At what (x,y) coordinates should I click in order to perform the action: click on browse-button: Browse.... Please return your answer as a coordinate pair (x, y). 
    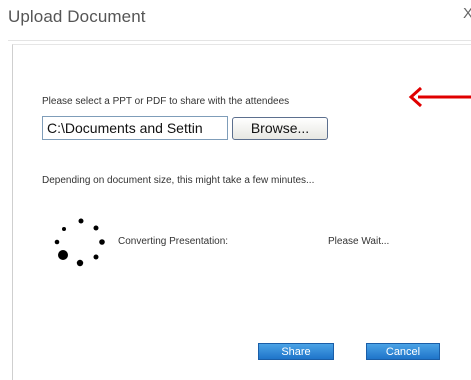
    Looking at the image, I should click on (280, 128).